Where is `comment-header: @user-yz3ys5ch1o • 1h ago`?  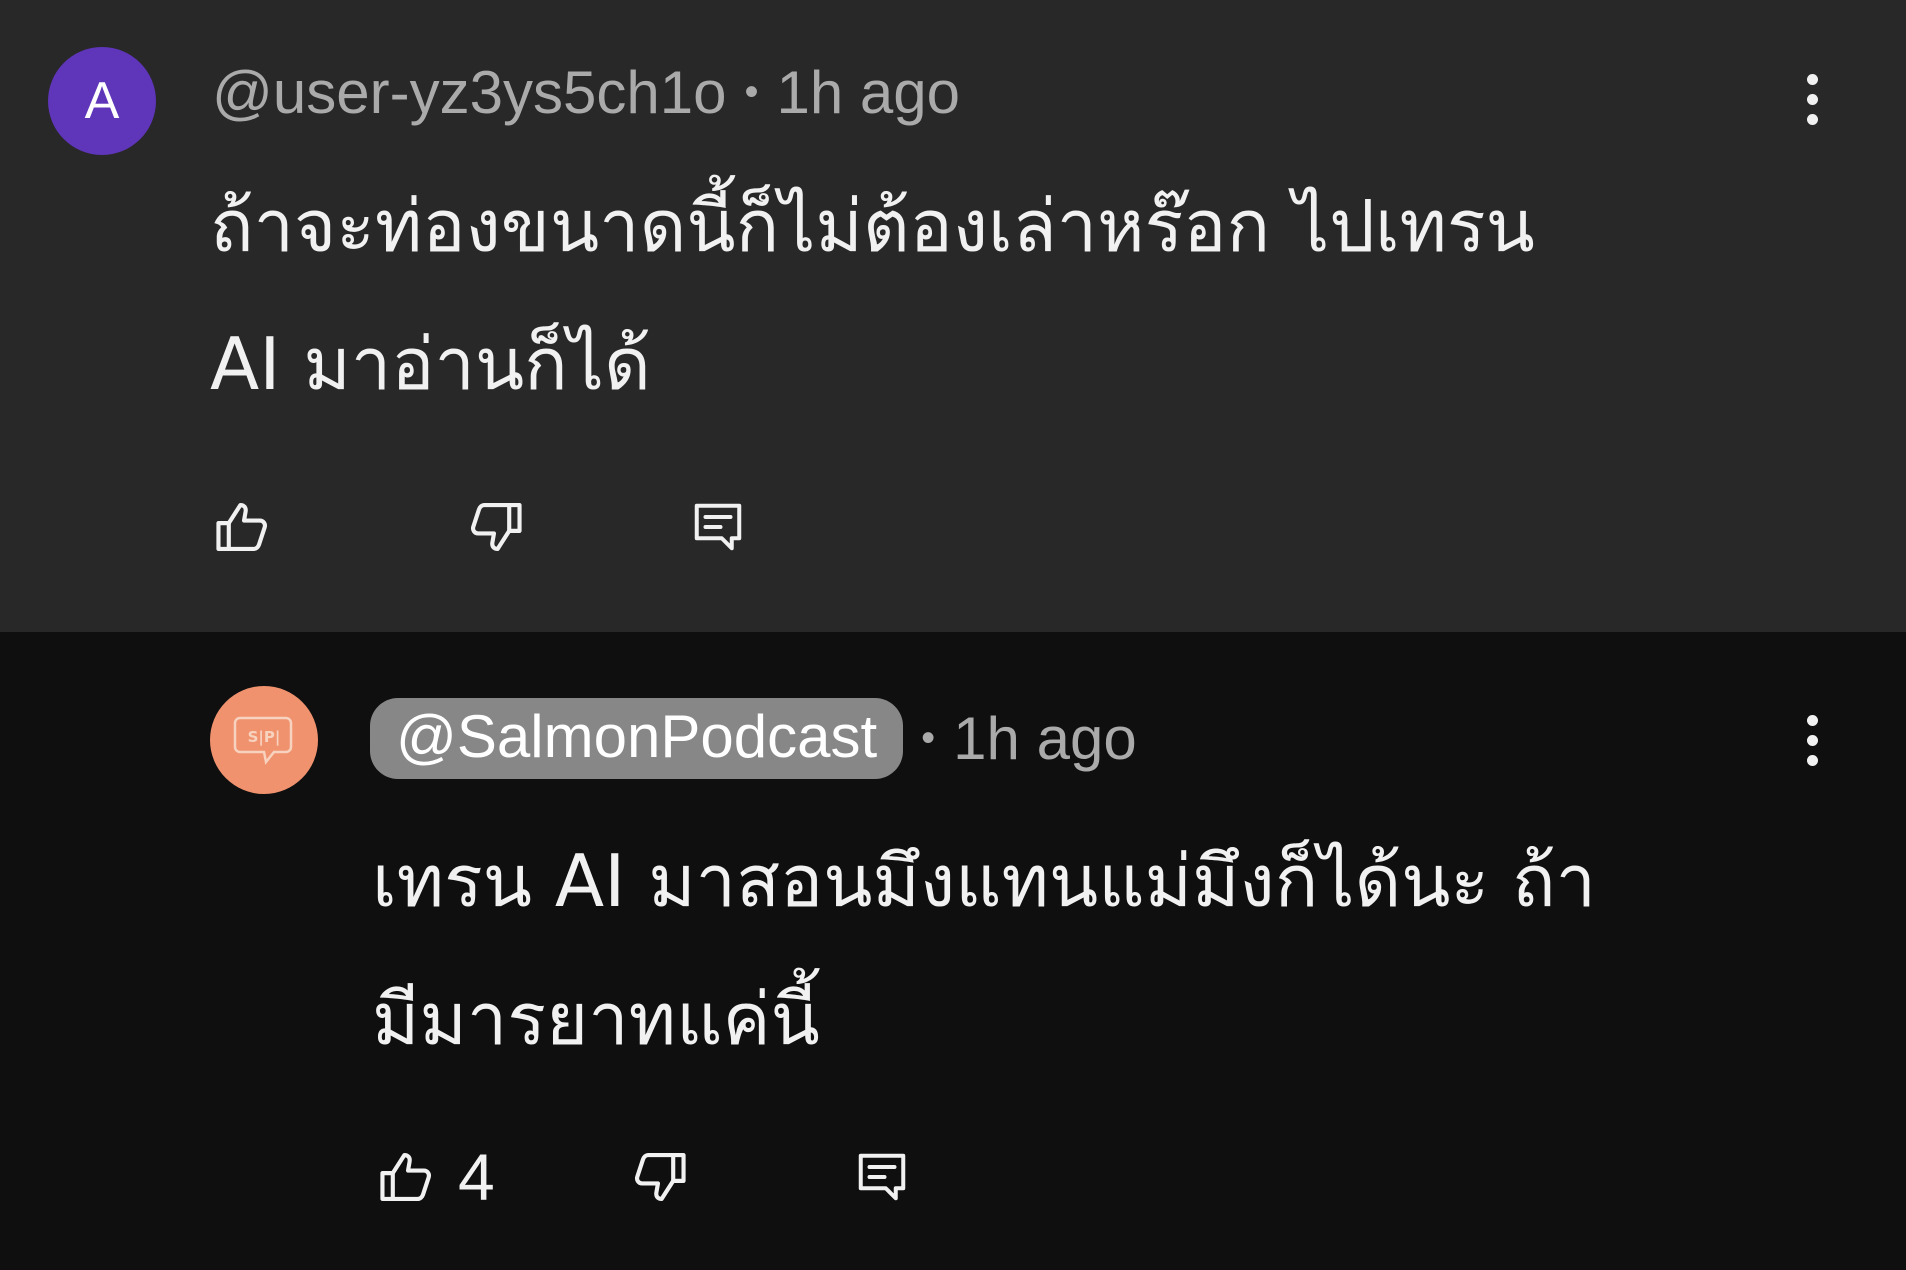 comment-header: @user-yz3ys5ch1o • 1h ago is located at coordinates (586, 92).